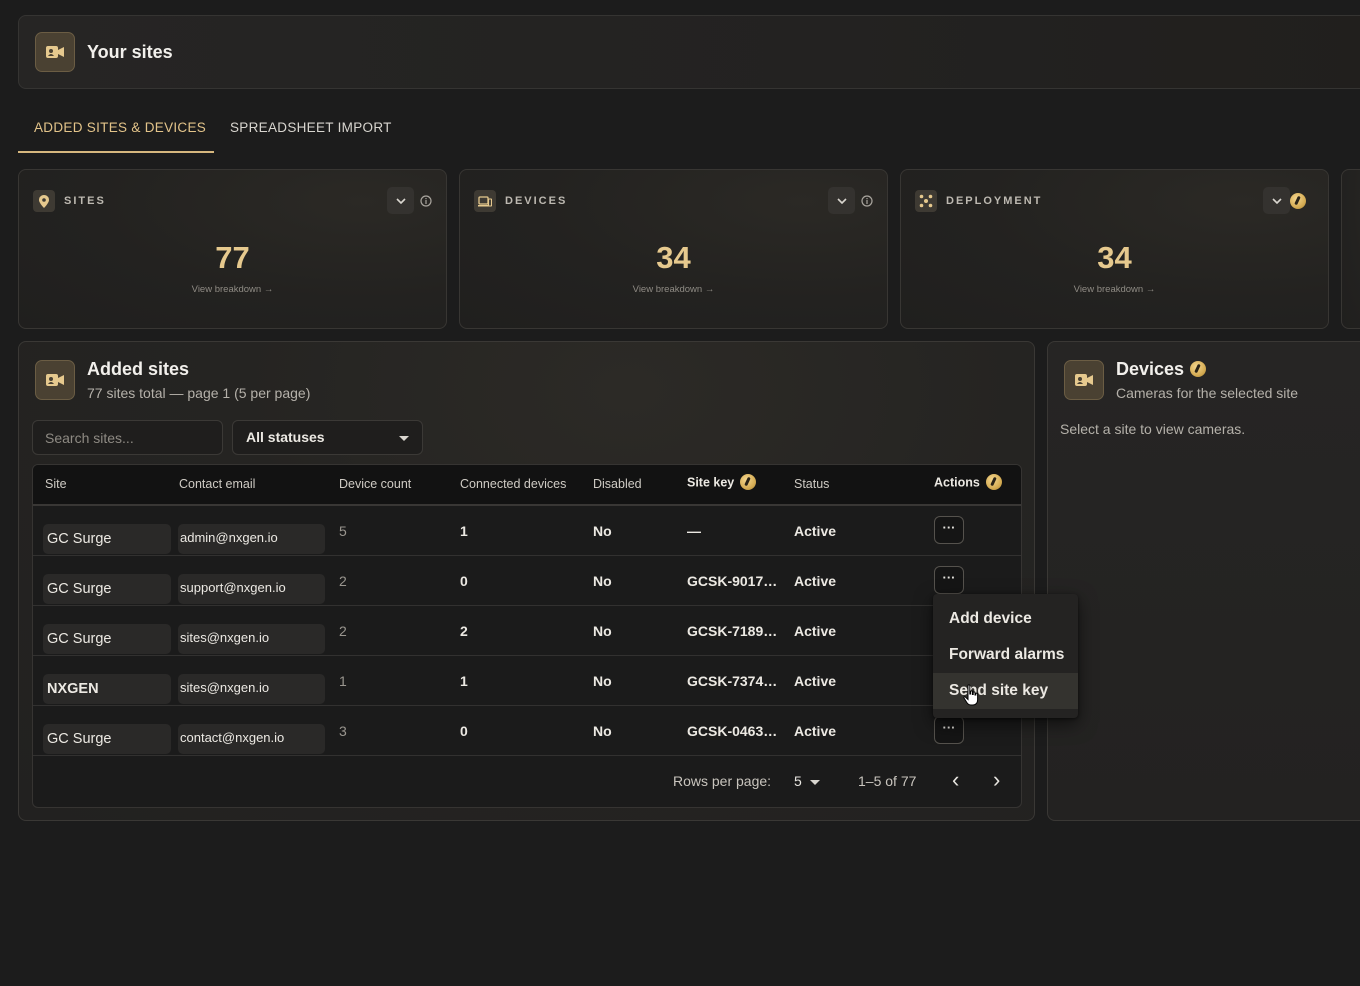  What do you see at coordinates (44, 201) in the screenshot?
I see `location-pin-icon` at bounding box center [44, 201].